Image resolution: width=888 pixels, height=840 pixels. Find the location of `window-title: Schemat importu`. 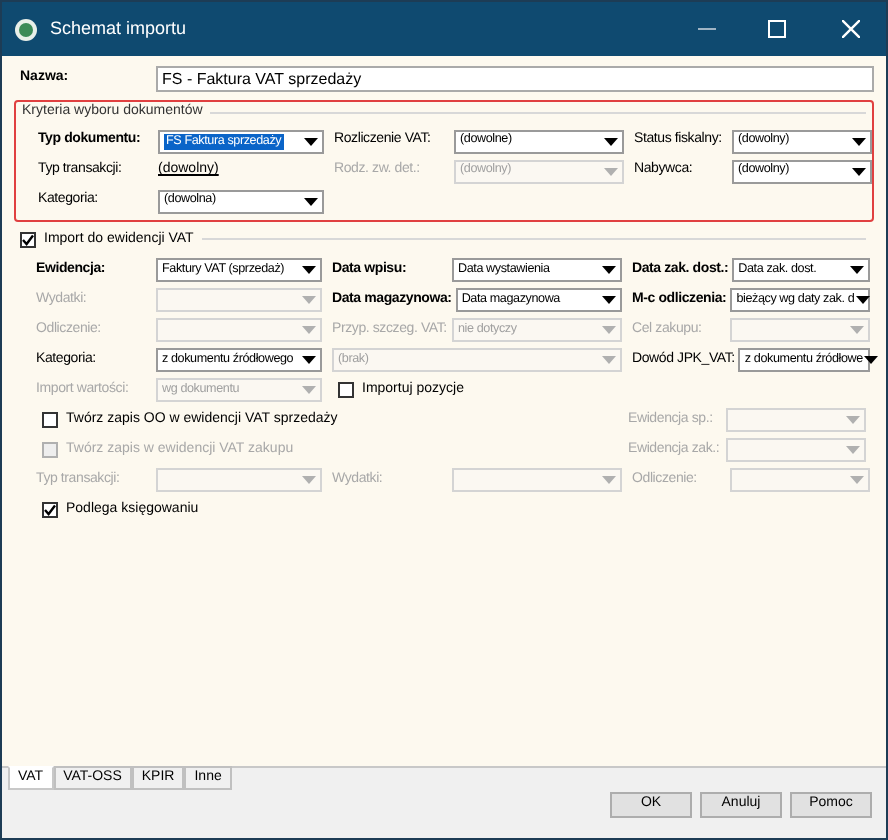

window-title: Schemat importu is located at coordinates (118, 28).